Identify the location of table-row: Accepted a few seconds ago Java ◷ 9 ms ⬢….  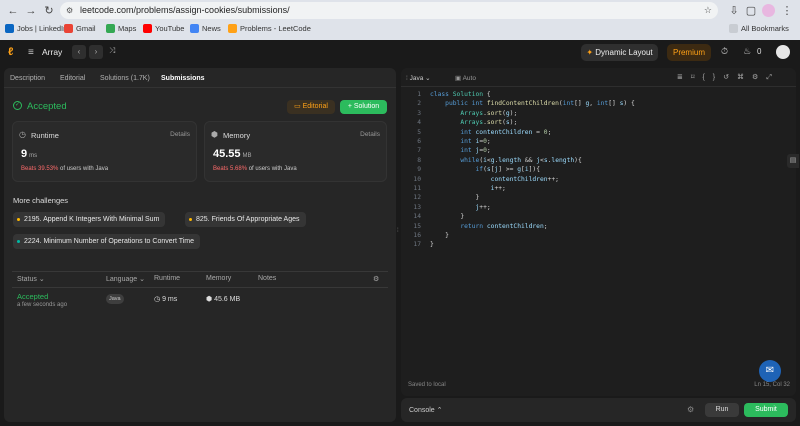
(200, 301).